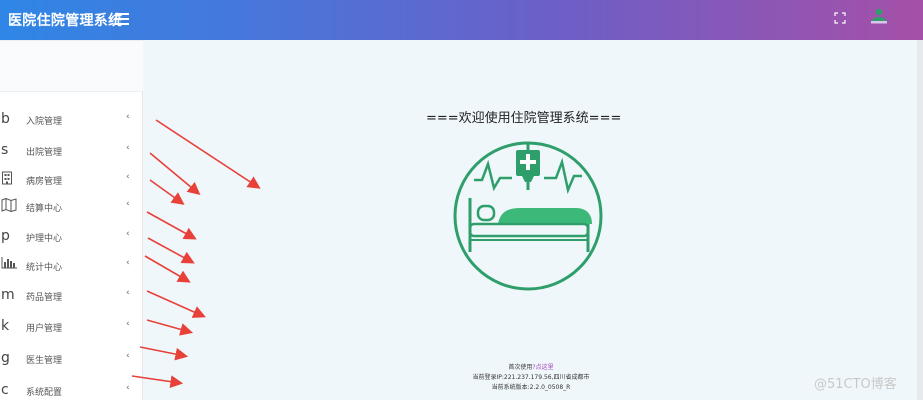  What do you see at coordinates (5, 390) in the screenshot?
I see `config-glyph-icon: c` at bounding box center [5, 390].